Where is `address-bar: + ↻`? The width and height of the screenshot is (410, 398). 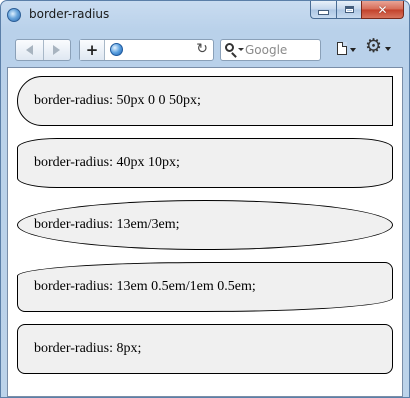 address-bar: + ↻ is located at coordinates (146, 50).